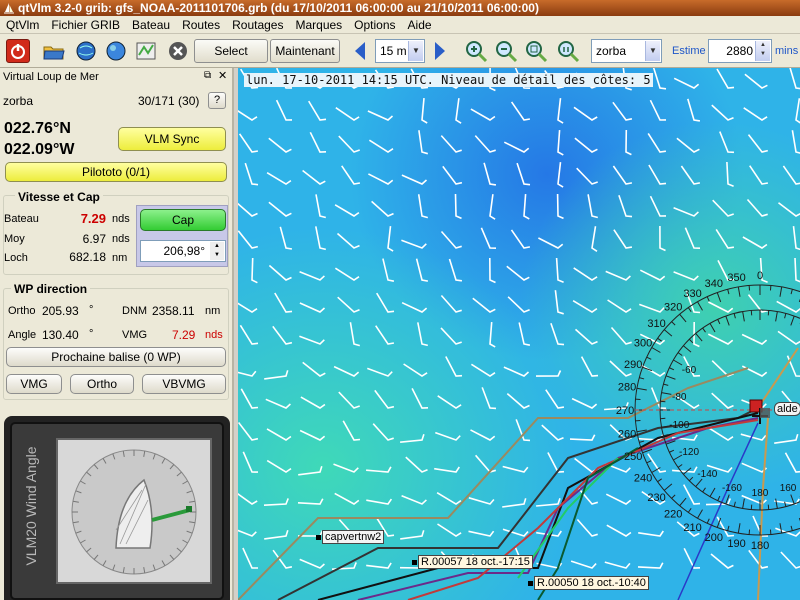 This screenshot has width=800, height=600. Describe the element at coordinates (134, 511) in the screenshot. I see `instrument-screen` at that location.